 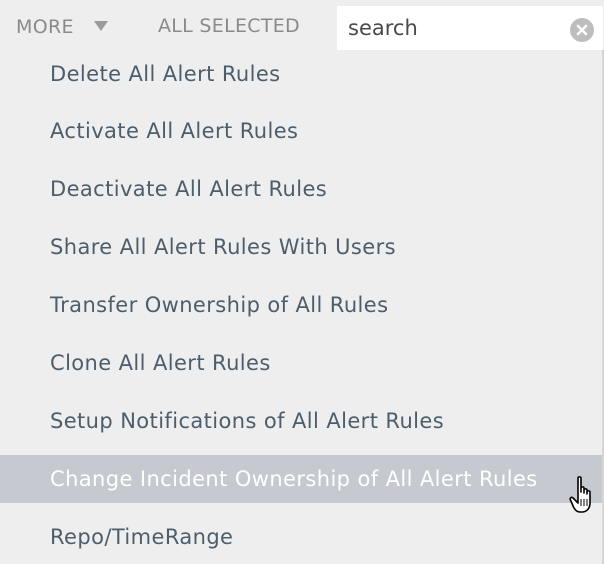 I want to click on search-box, so click(x=470, y=28).